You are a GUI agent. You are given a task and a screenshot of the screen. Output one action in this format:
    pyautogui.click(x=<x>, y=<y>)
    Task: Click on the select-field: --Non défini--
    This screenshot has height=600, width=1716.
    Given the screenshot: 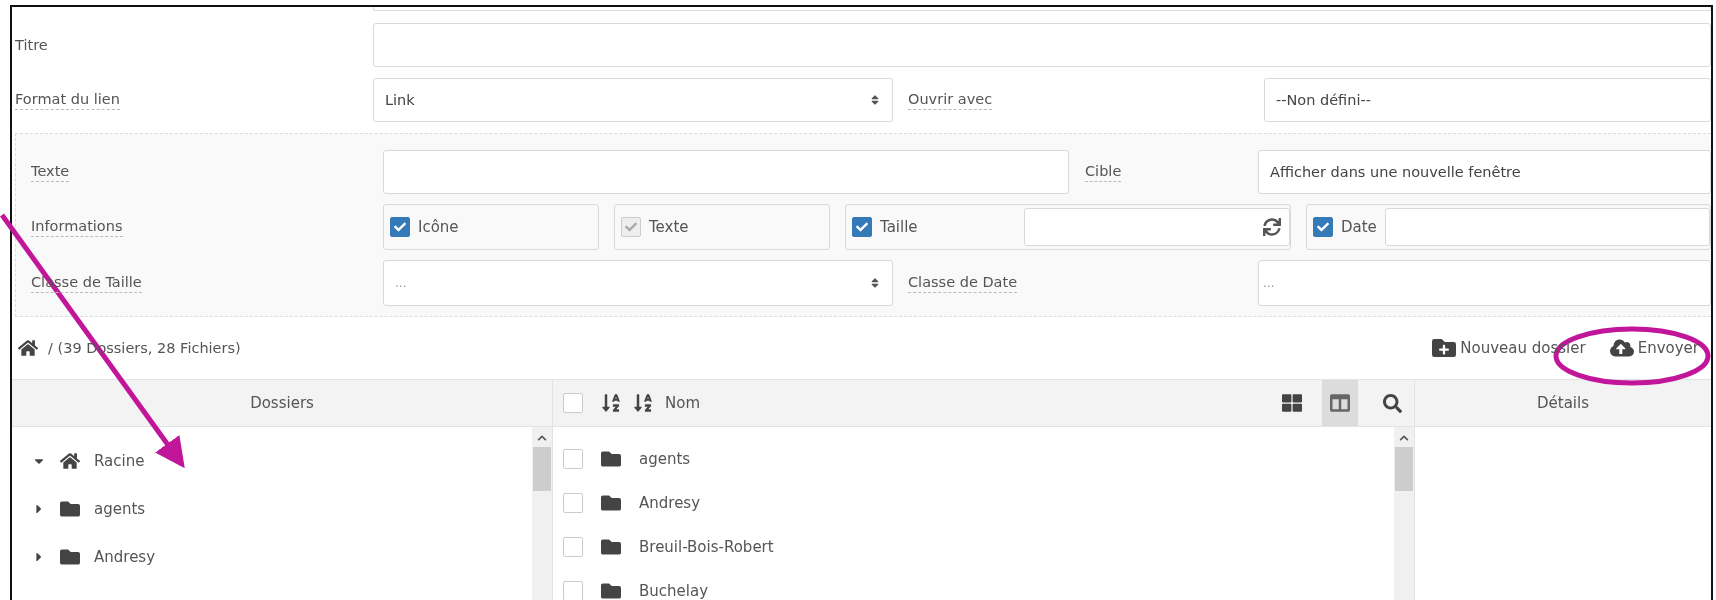 What is the action you would take?
    pyautogui.click(x=1487, y=100)
    